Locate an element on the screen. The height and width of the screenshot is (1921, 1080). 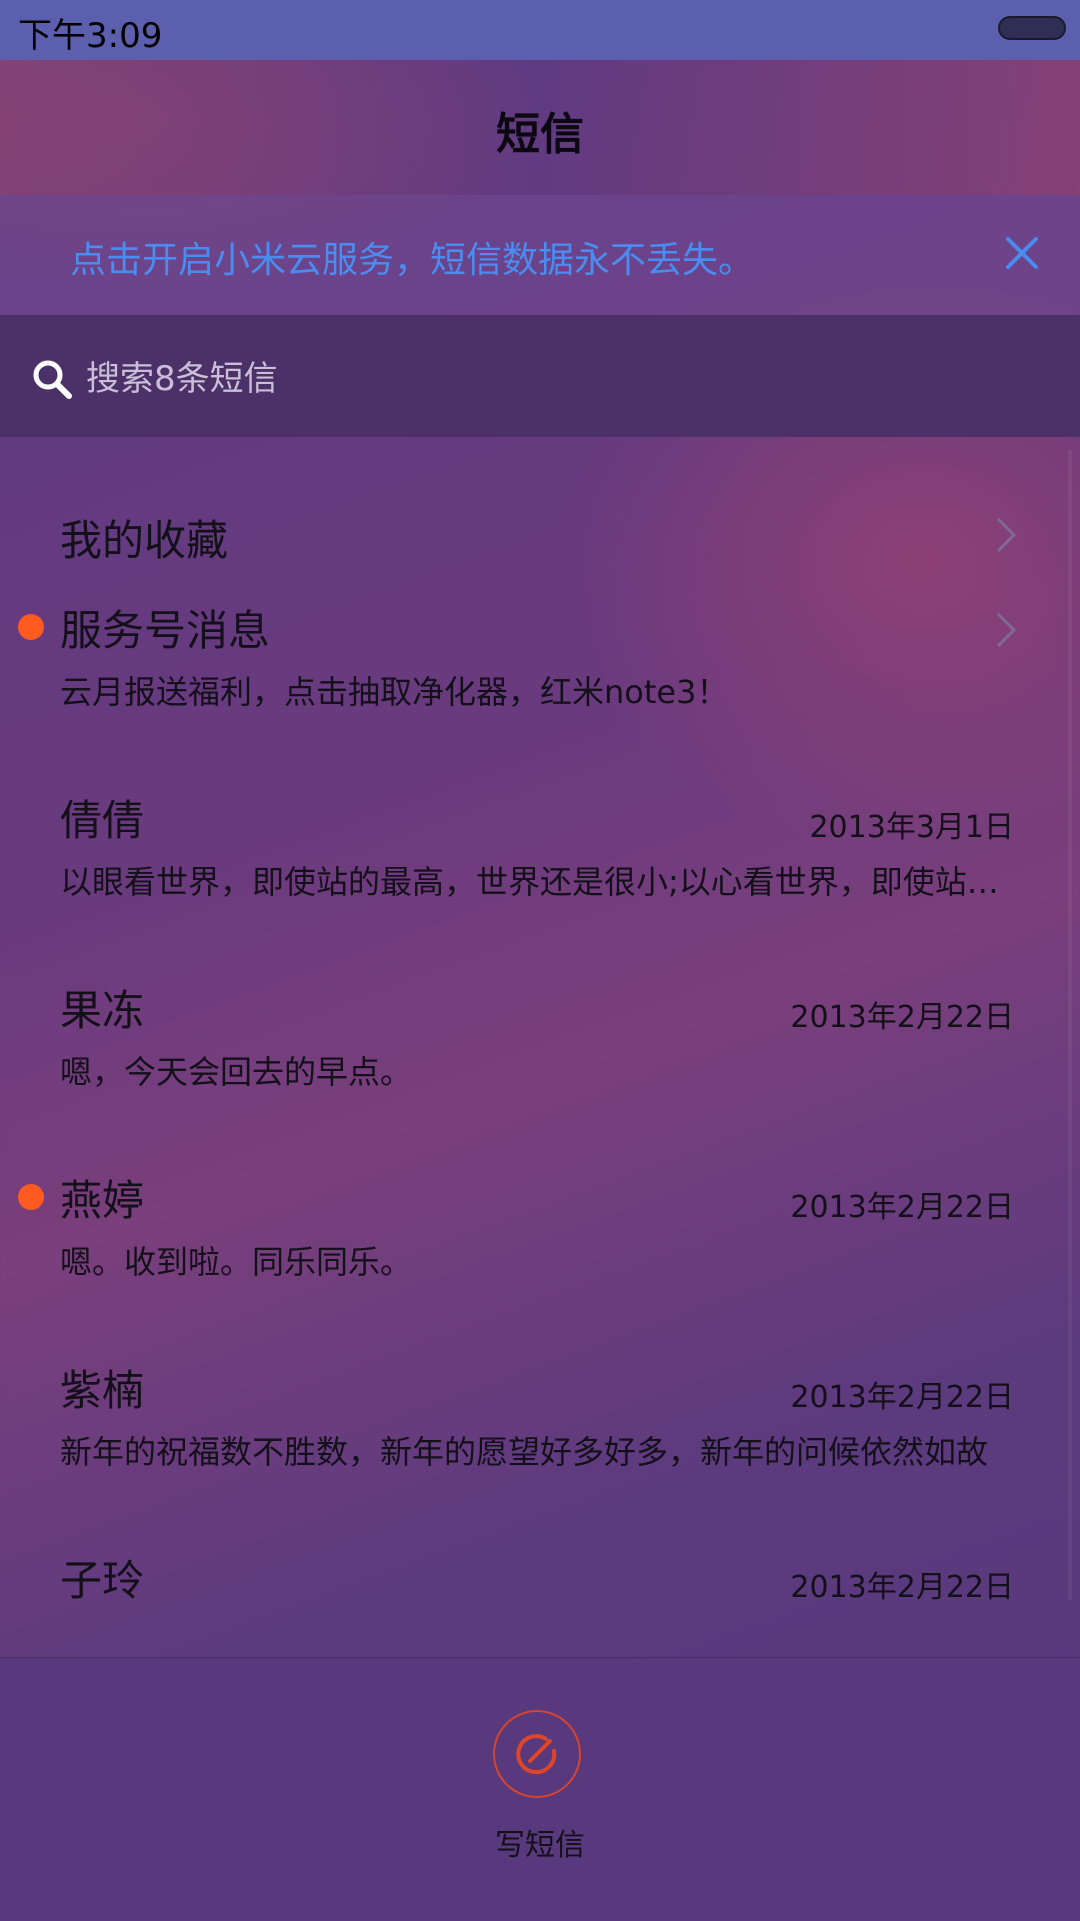
message-date: 2013年3月1日 is located at coordinates (911, 827).